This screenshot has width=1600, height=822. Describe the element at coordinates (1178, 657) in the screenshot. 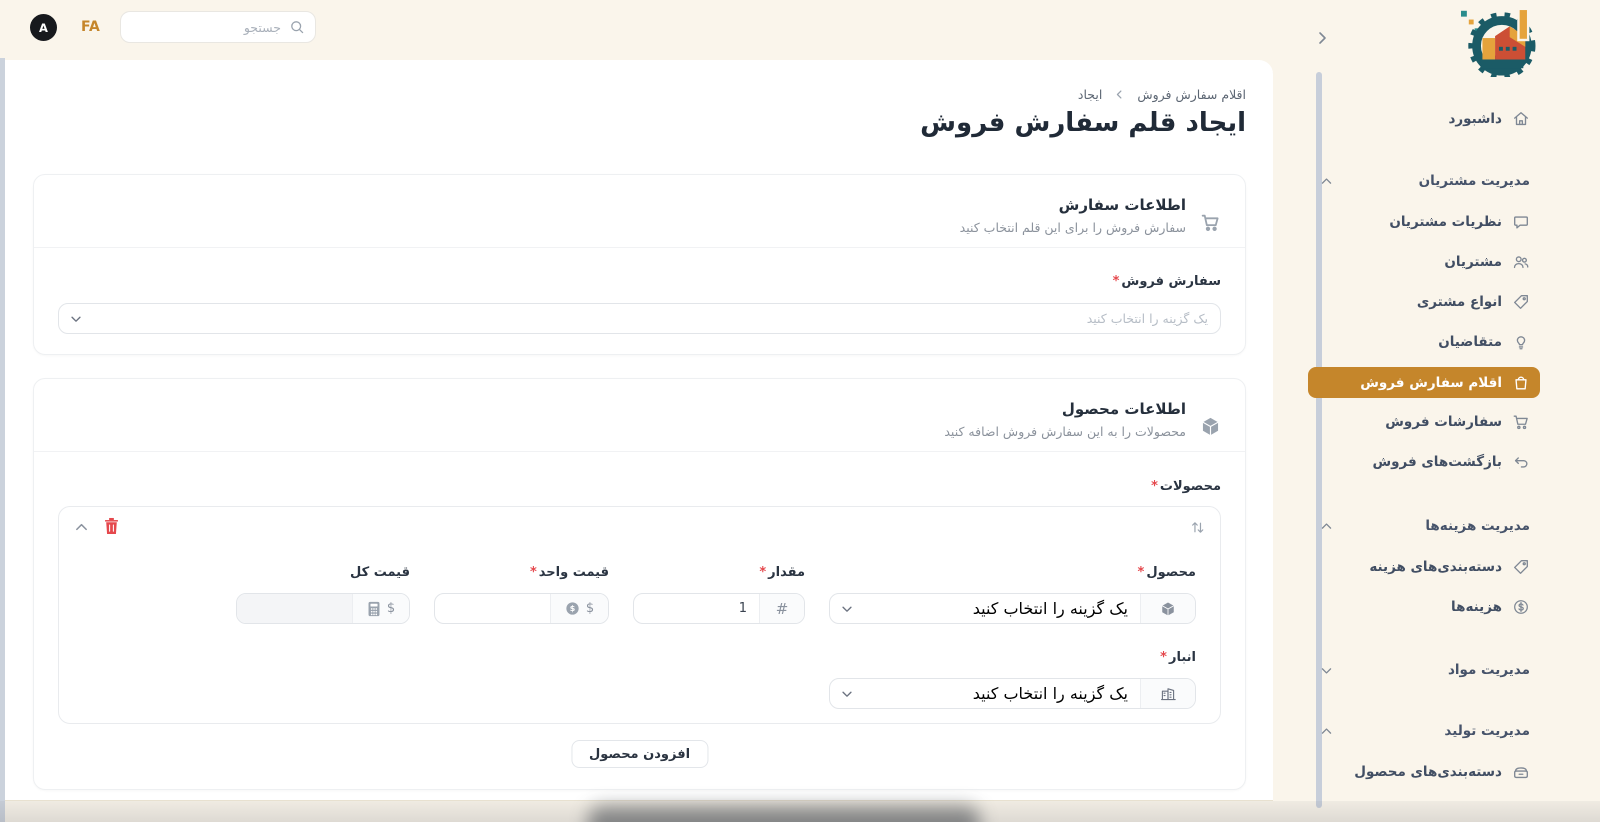

I see `warehouse-label: انبار*` at that location.